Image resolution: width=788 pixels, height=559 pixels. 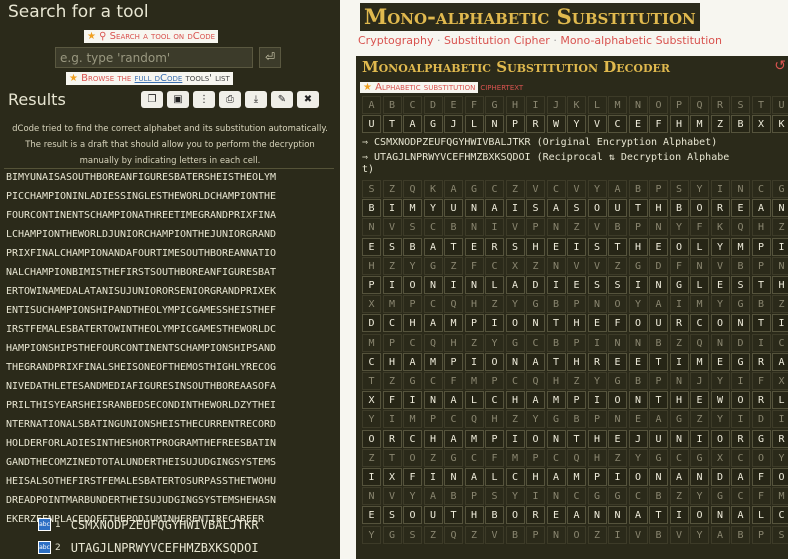 I want to click on substitution-cell: E, so click(x=638, y=124).